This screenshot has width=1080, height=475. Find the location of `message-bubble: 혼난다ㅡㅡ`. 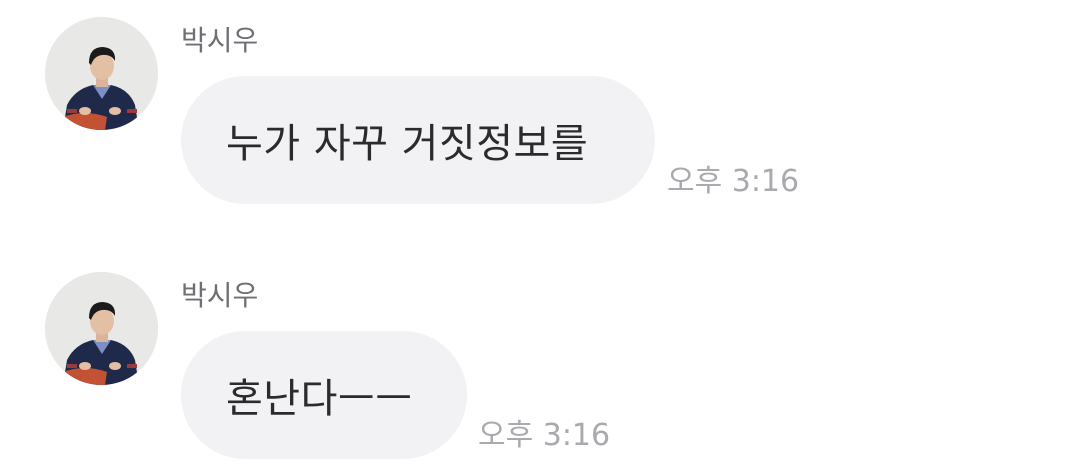

message-bubble: 혼난다ㅡㅡ is located at coordinates (324, 395).